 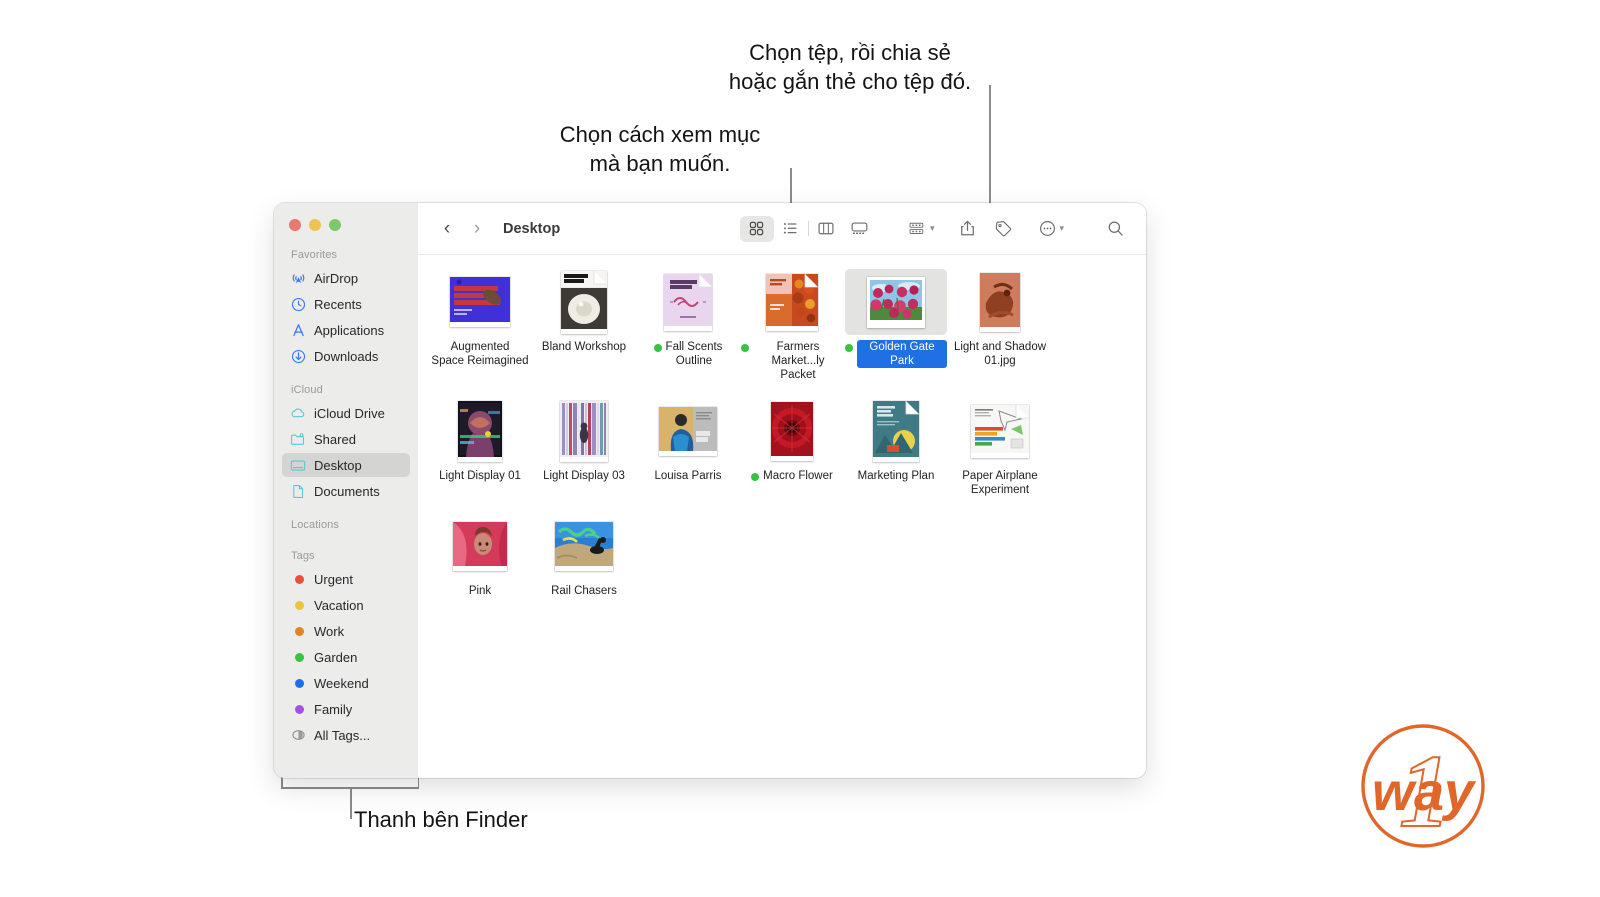 What do you see at coordinates (336, 657) in the screenshot?
I see `sidebar-item-label: Garden` at bounding box center [336, 657].